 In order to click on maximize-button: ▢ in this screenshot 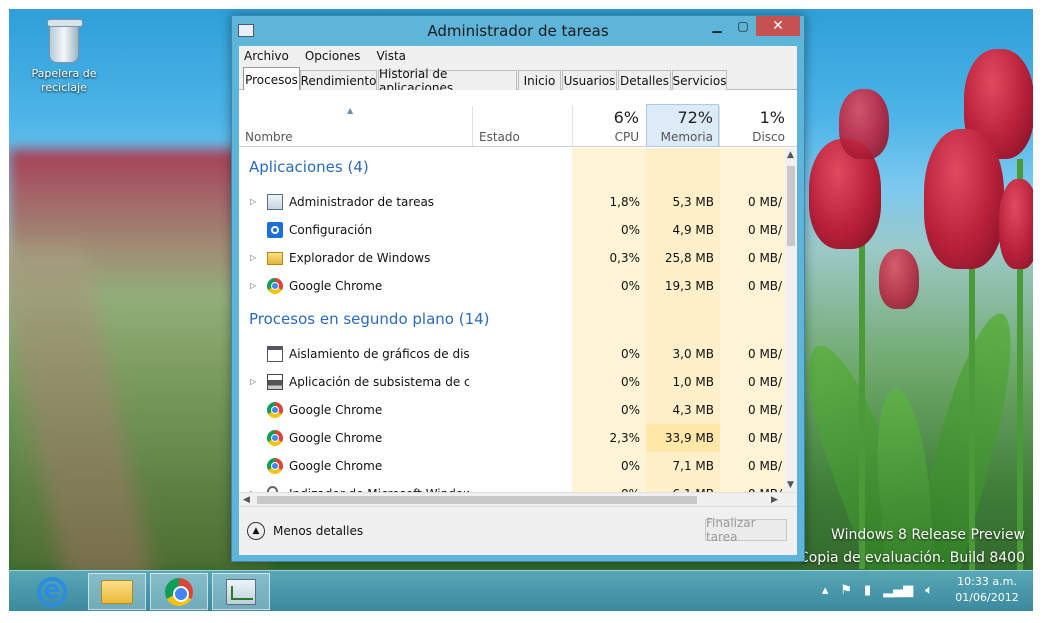, I will do `click(743, 26)`.